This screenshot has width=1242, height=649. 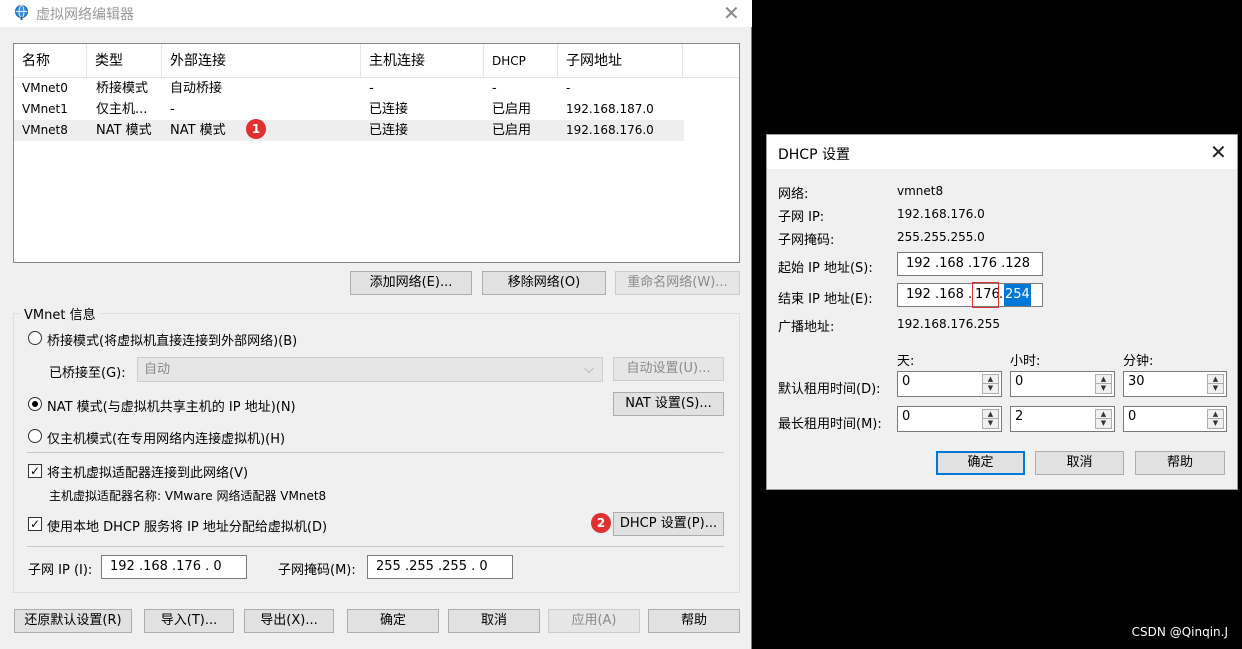 What do you see at coordinates (35, 436) in the screenshot?
I see `hostonly-mode-radio` at bounding box center [35, 436].